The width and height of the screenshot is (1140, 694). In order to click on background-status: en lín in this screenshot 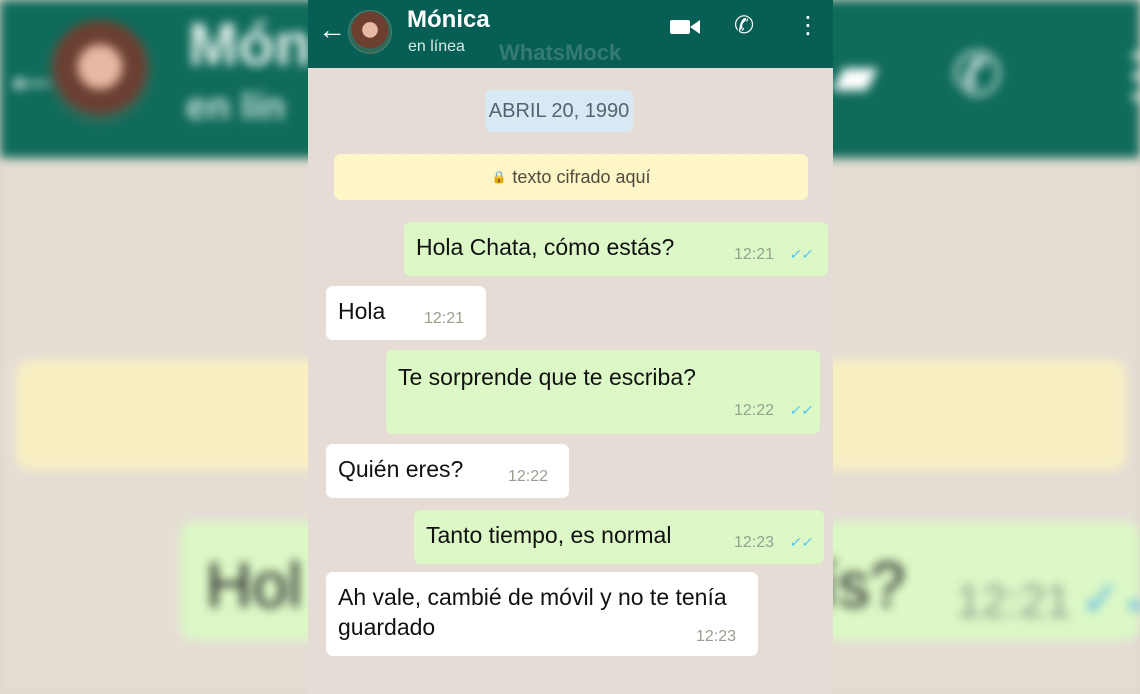, I will do `click(236, 107)`.